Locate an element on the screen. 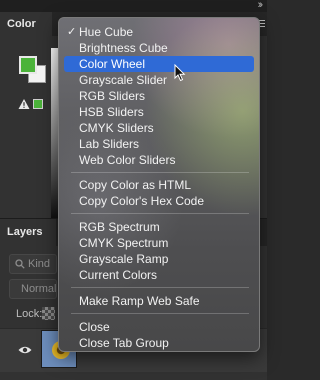  menu-item-label: Close is located at coordinates (94, 327).